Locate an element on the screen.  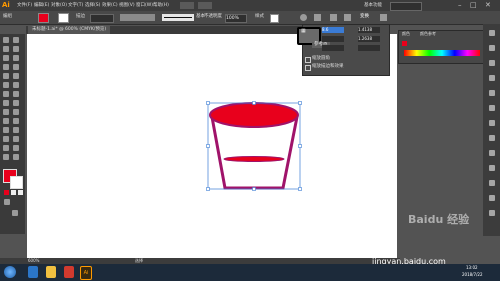
minimize-icon: – is located at coordinates (460, 5).